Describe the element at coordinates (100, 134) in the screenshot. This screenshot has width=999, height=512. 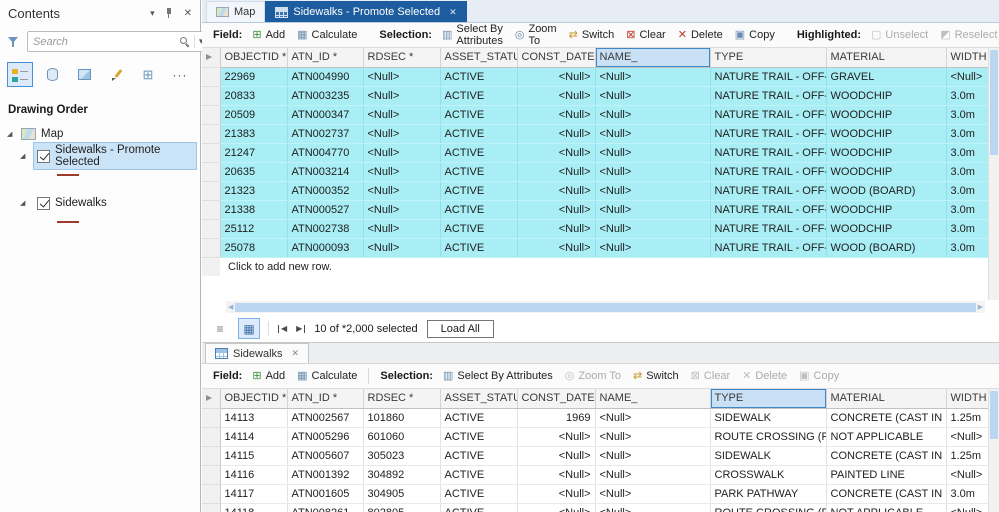
I see `tree-item-map: ◢ Map` at that location.